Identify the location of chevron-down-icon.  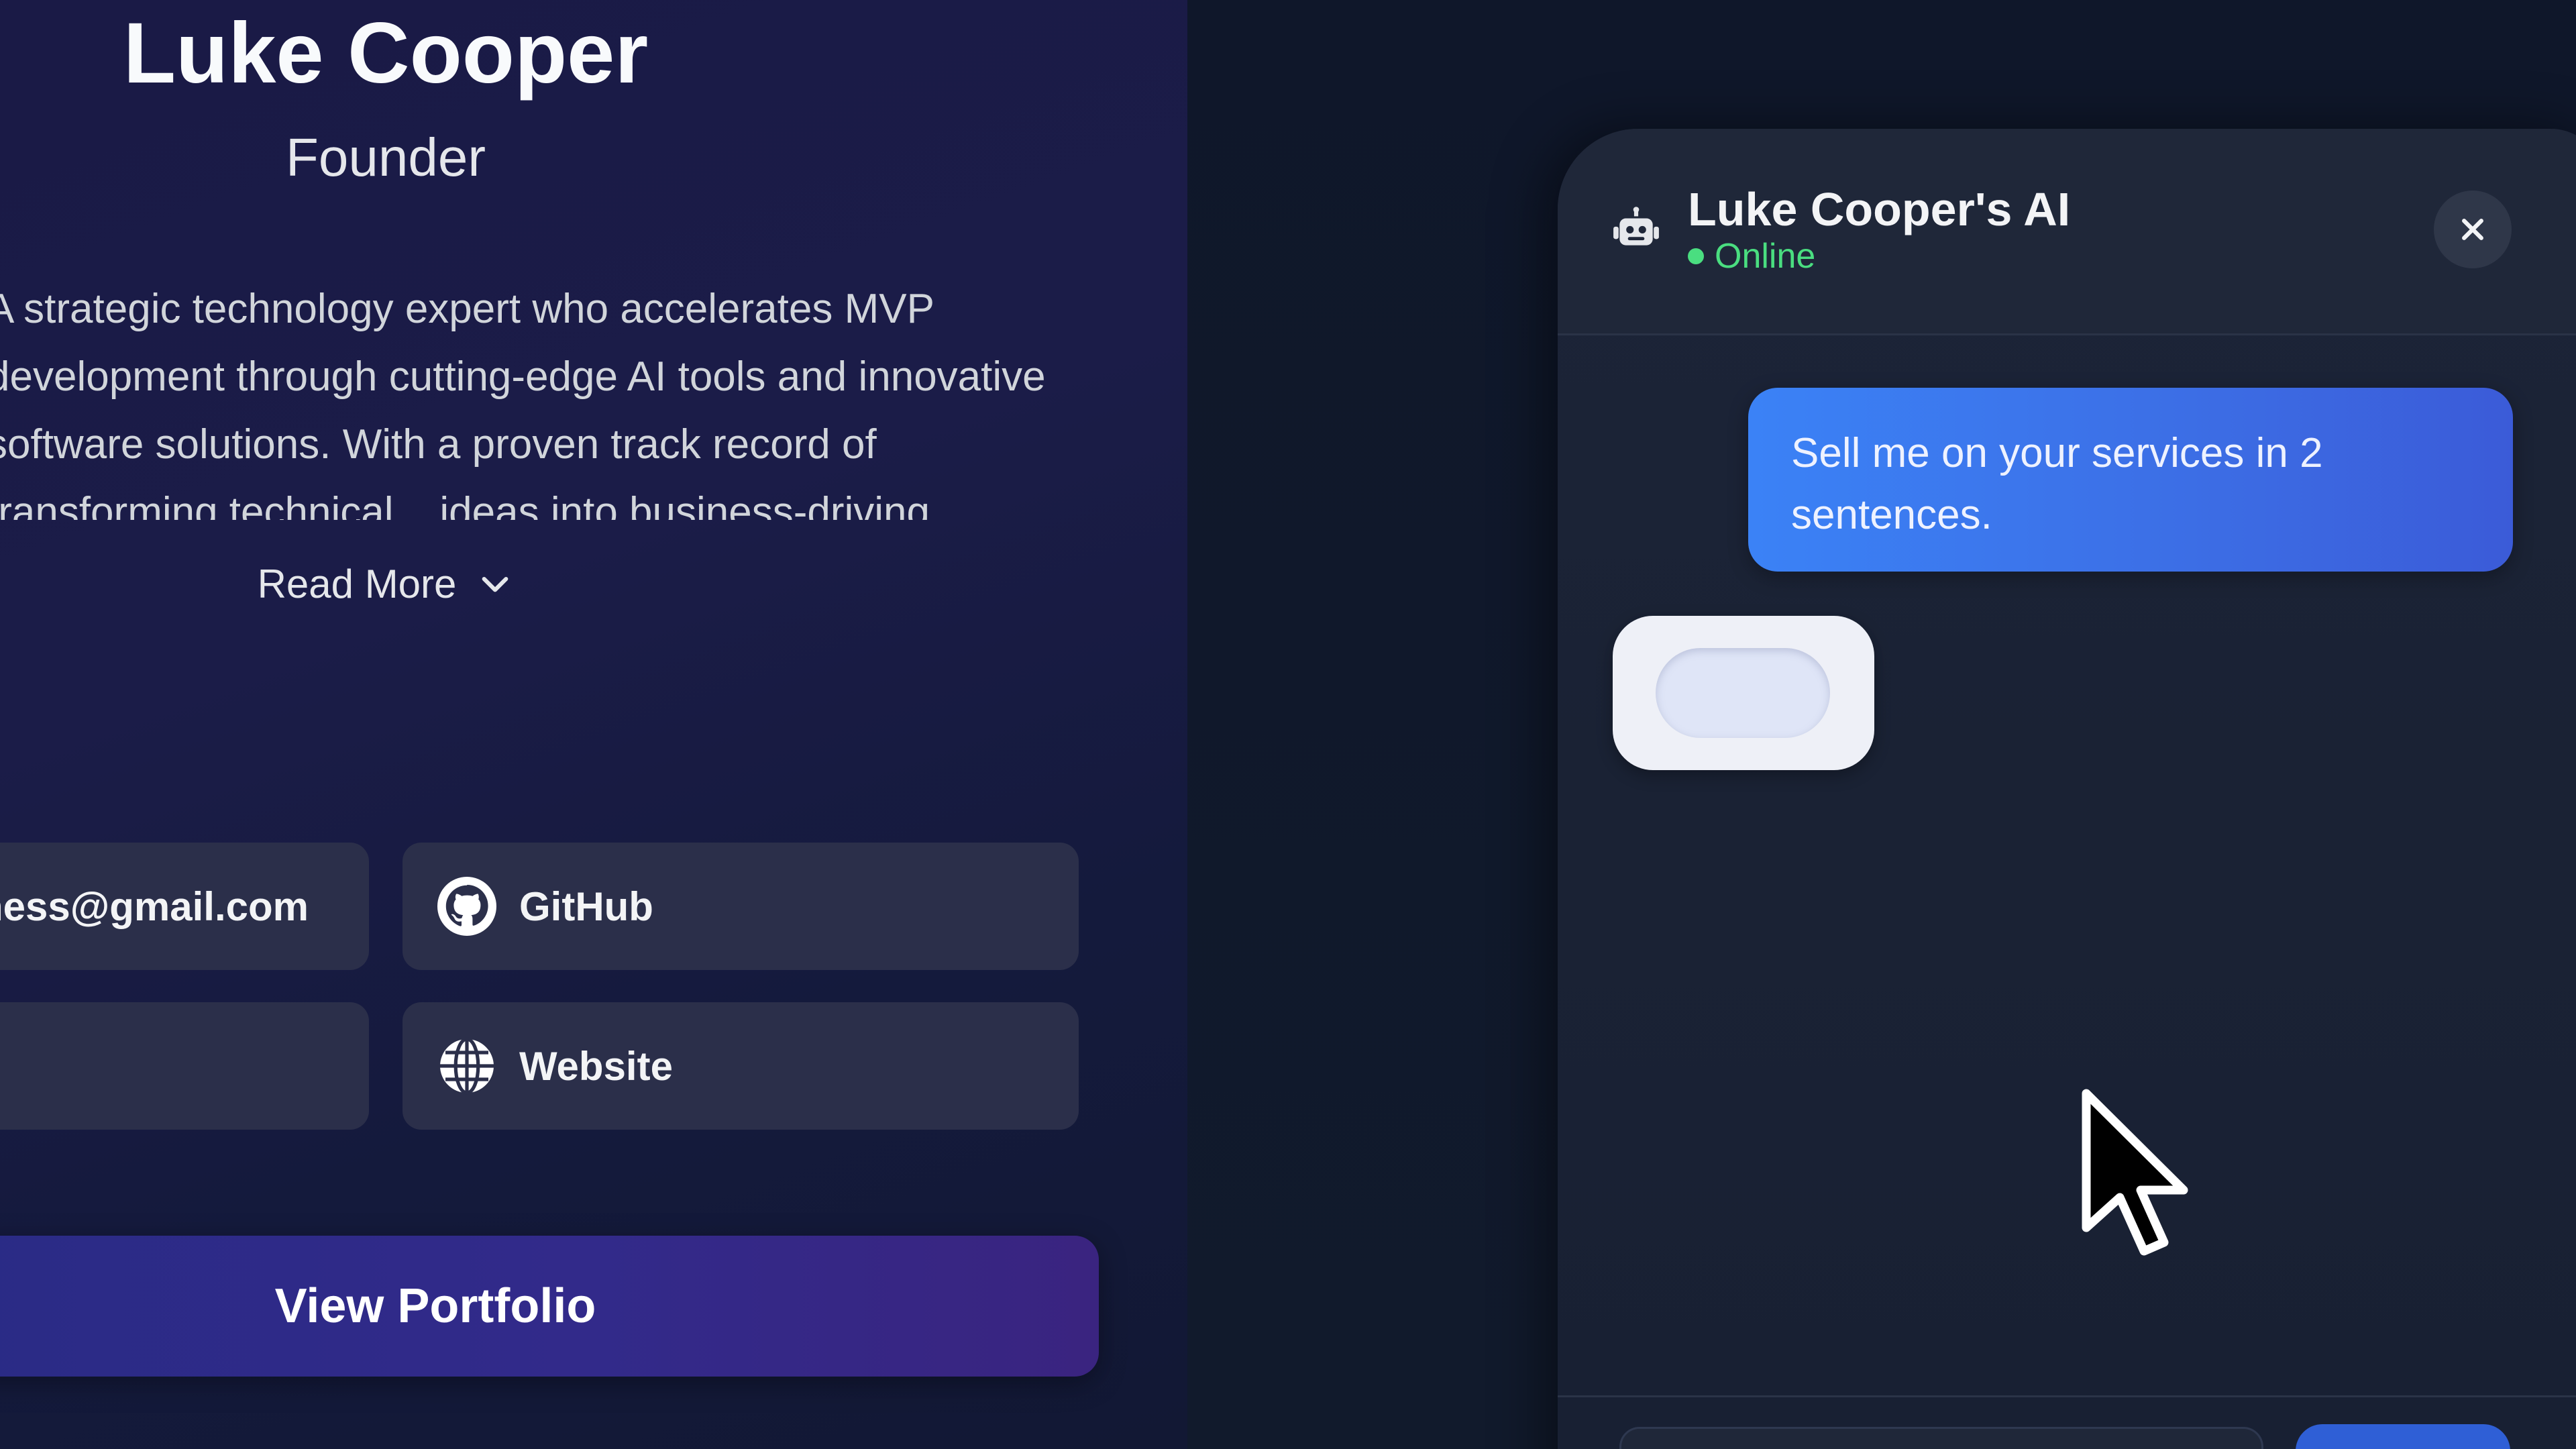
(495, 584).